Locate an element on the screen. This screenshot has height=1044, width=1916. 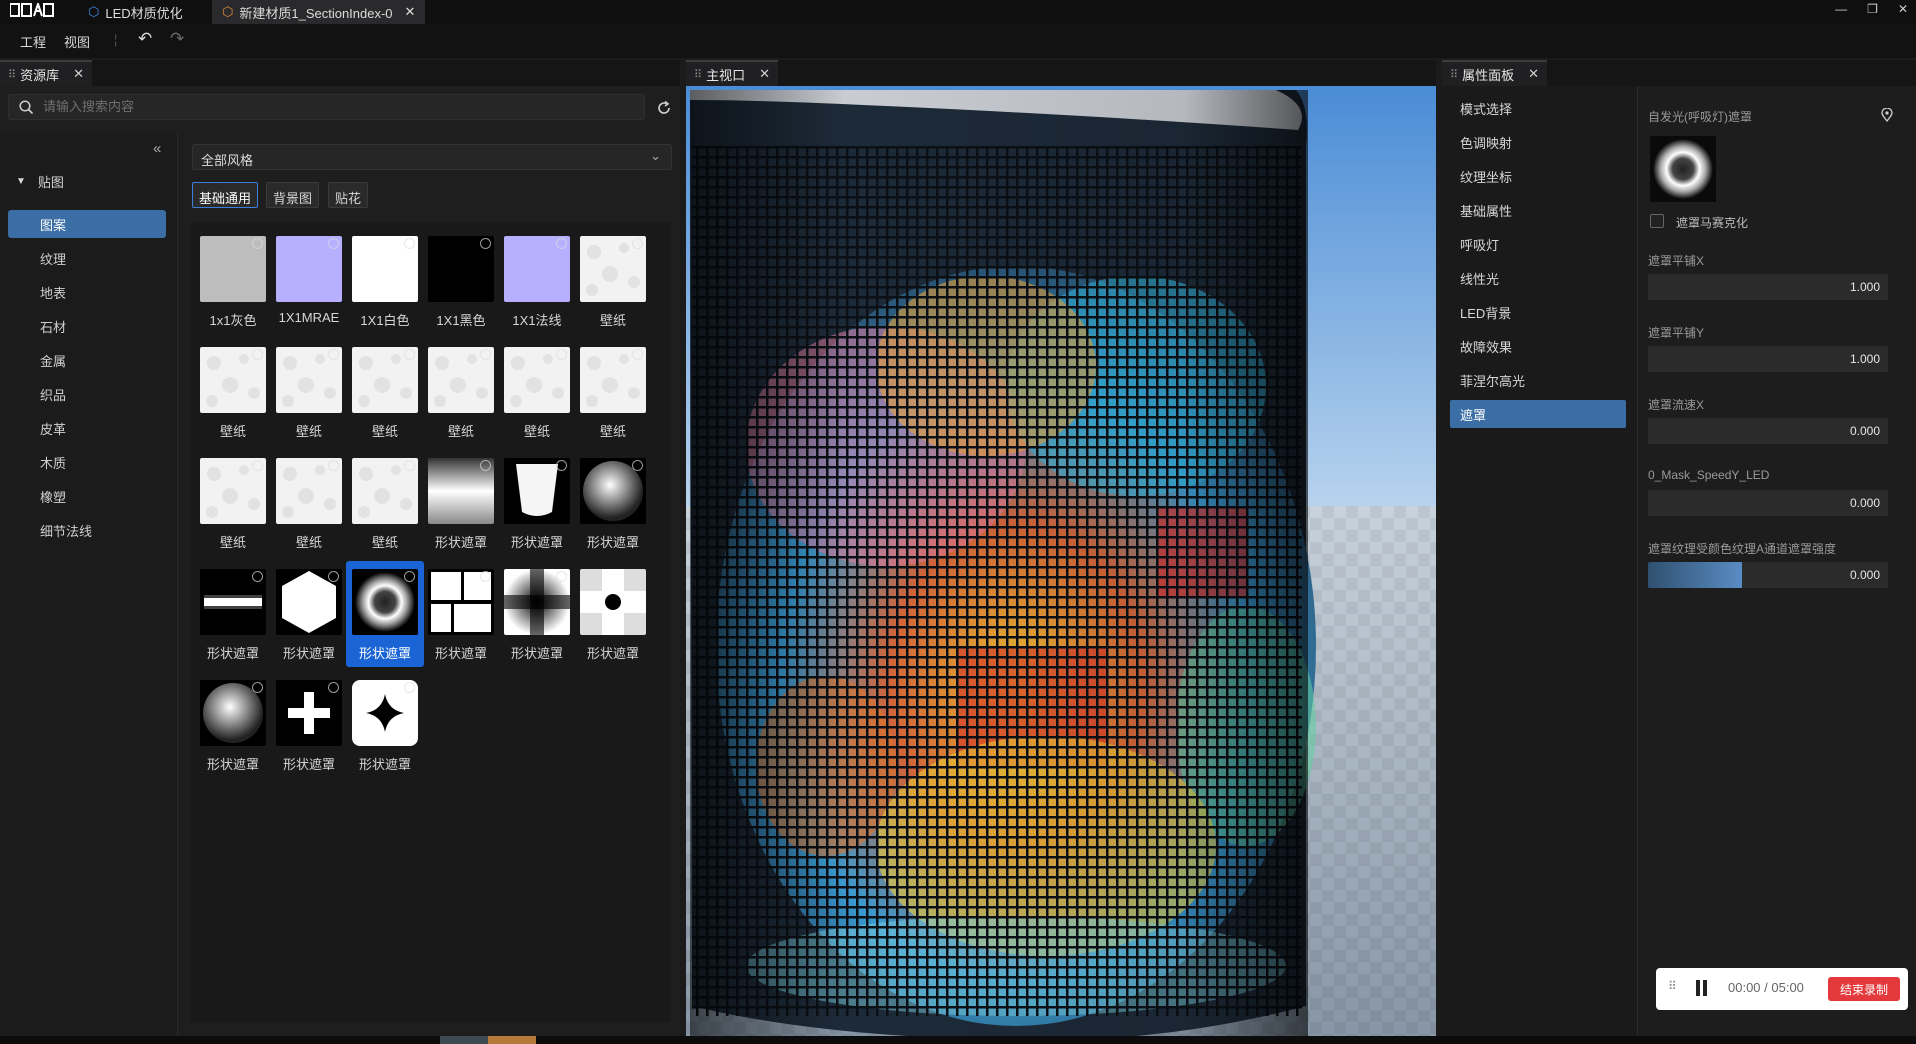
category-root: ▼ 贴图 is located at coordinates (40, 181).